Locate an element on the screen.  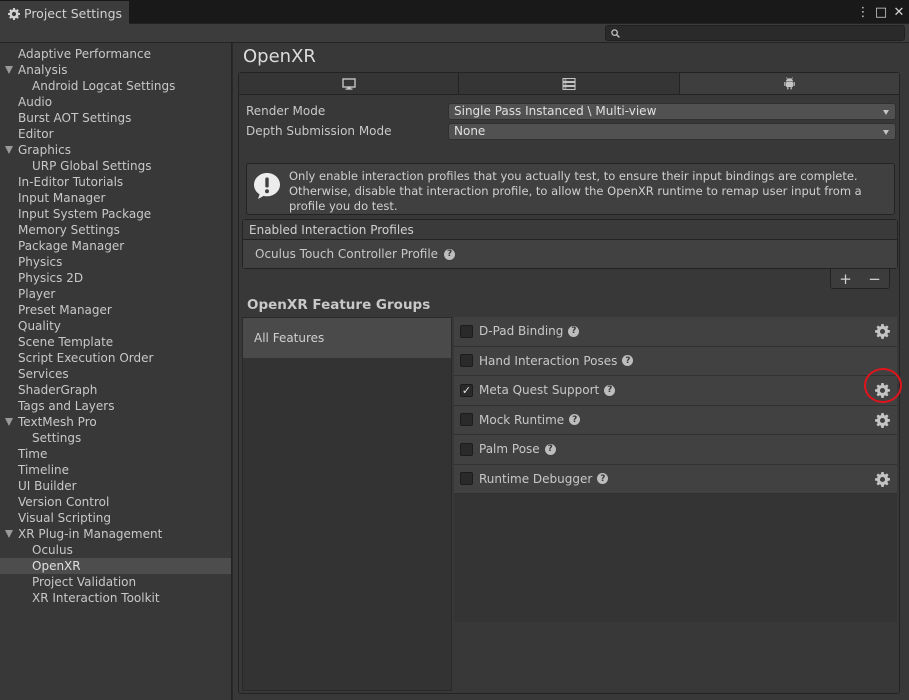
sidebar-item: Script Execution Order is located at coordinates (115, 358).